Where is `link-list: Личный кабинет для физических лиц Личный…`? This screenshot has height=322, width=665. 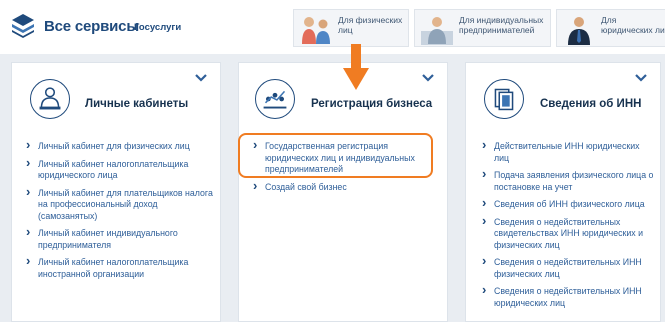
link-list: Личный кабинет для физических лиц Личный… is located at coordinates (120, 212).